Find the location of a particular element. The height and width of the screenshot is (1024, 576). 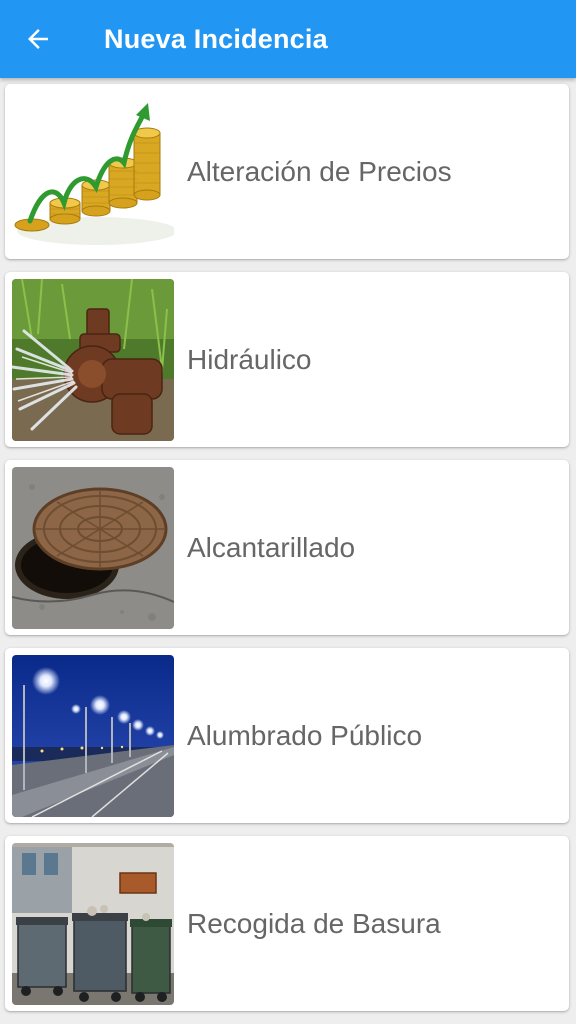

leaking-water-valve-image is located at coordinates (93, 359).